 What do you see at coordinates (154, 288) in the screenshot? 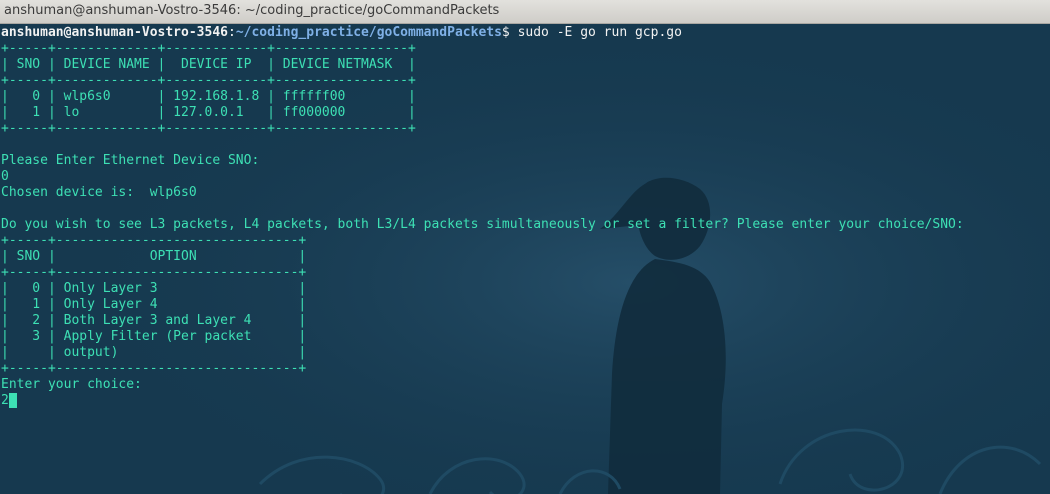
I see `option-table-row: | 0 | Only Layer 3 |` at bounding box center [154, 288].